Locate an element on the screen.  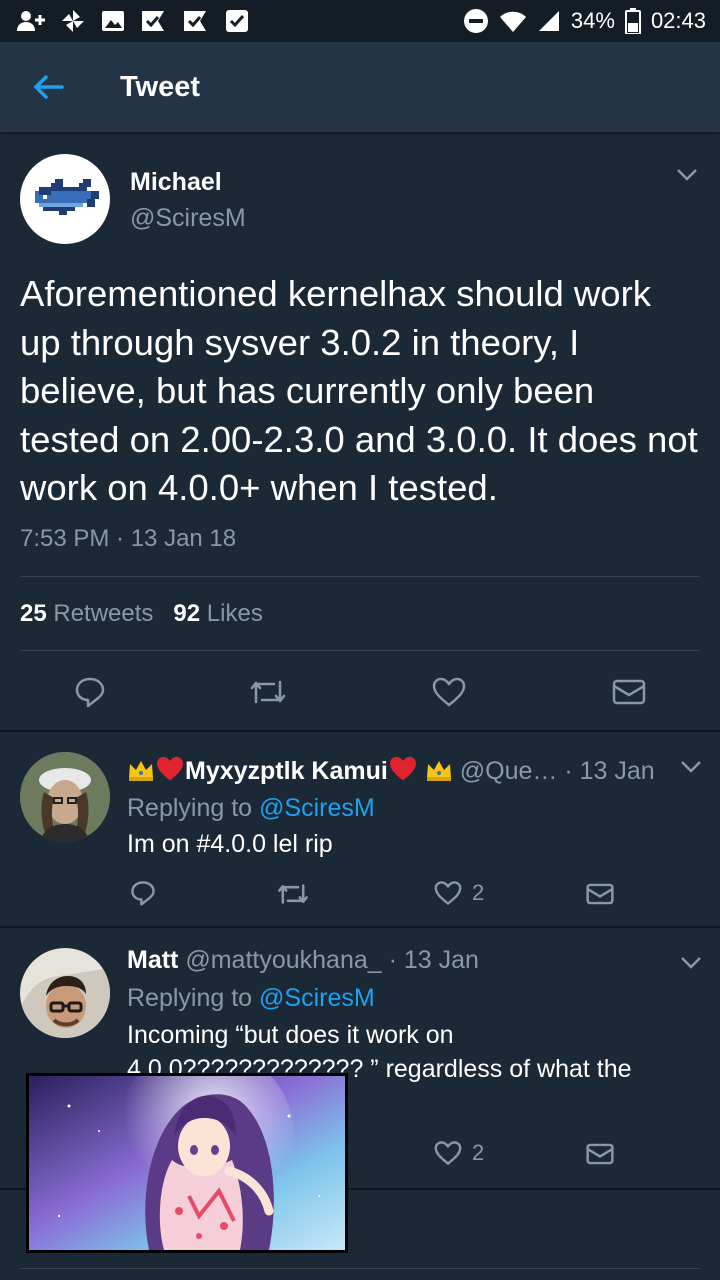
reply-author-name: Myxyzptlk Kamui is located at coordinates (286, 771).